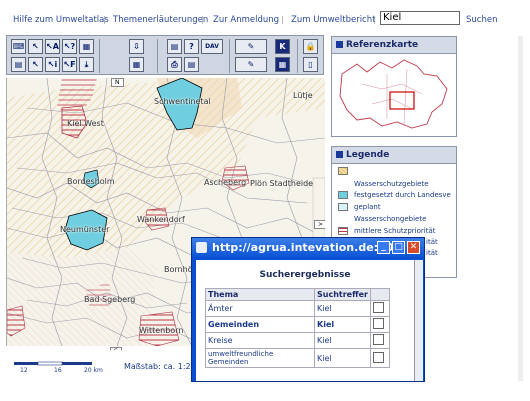 The height and width of the screenshot is (401, 530). Describe the element at coordinates (260, 324) in the screenshot. I see `row-thema: Gemeinden` at that location.